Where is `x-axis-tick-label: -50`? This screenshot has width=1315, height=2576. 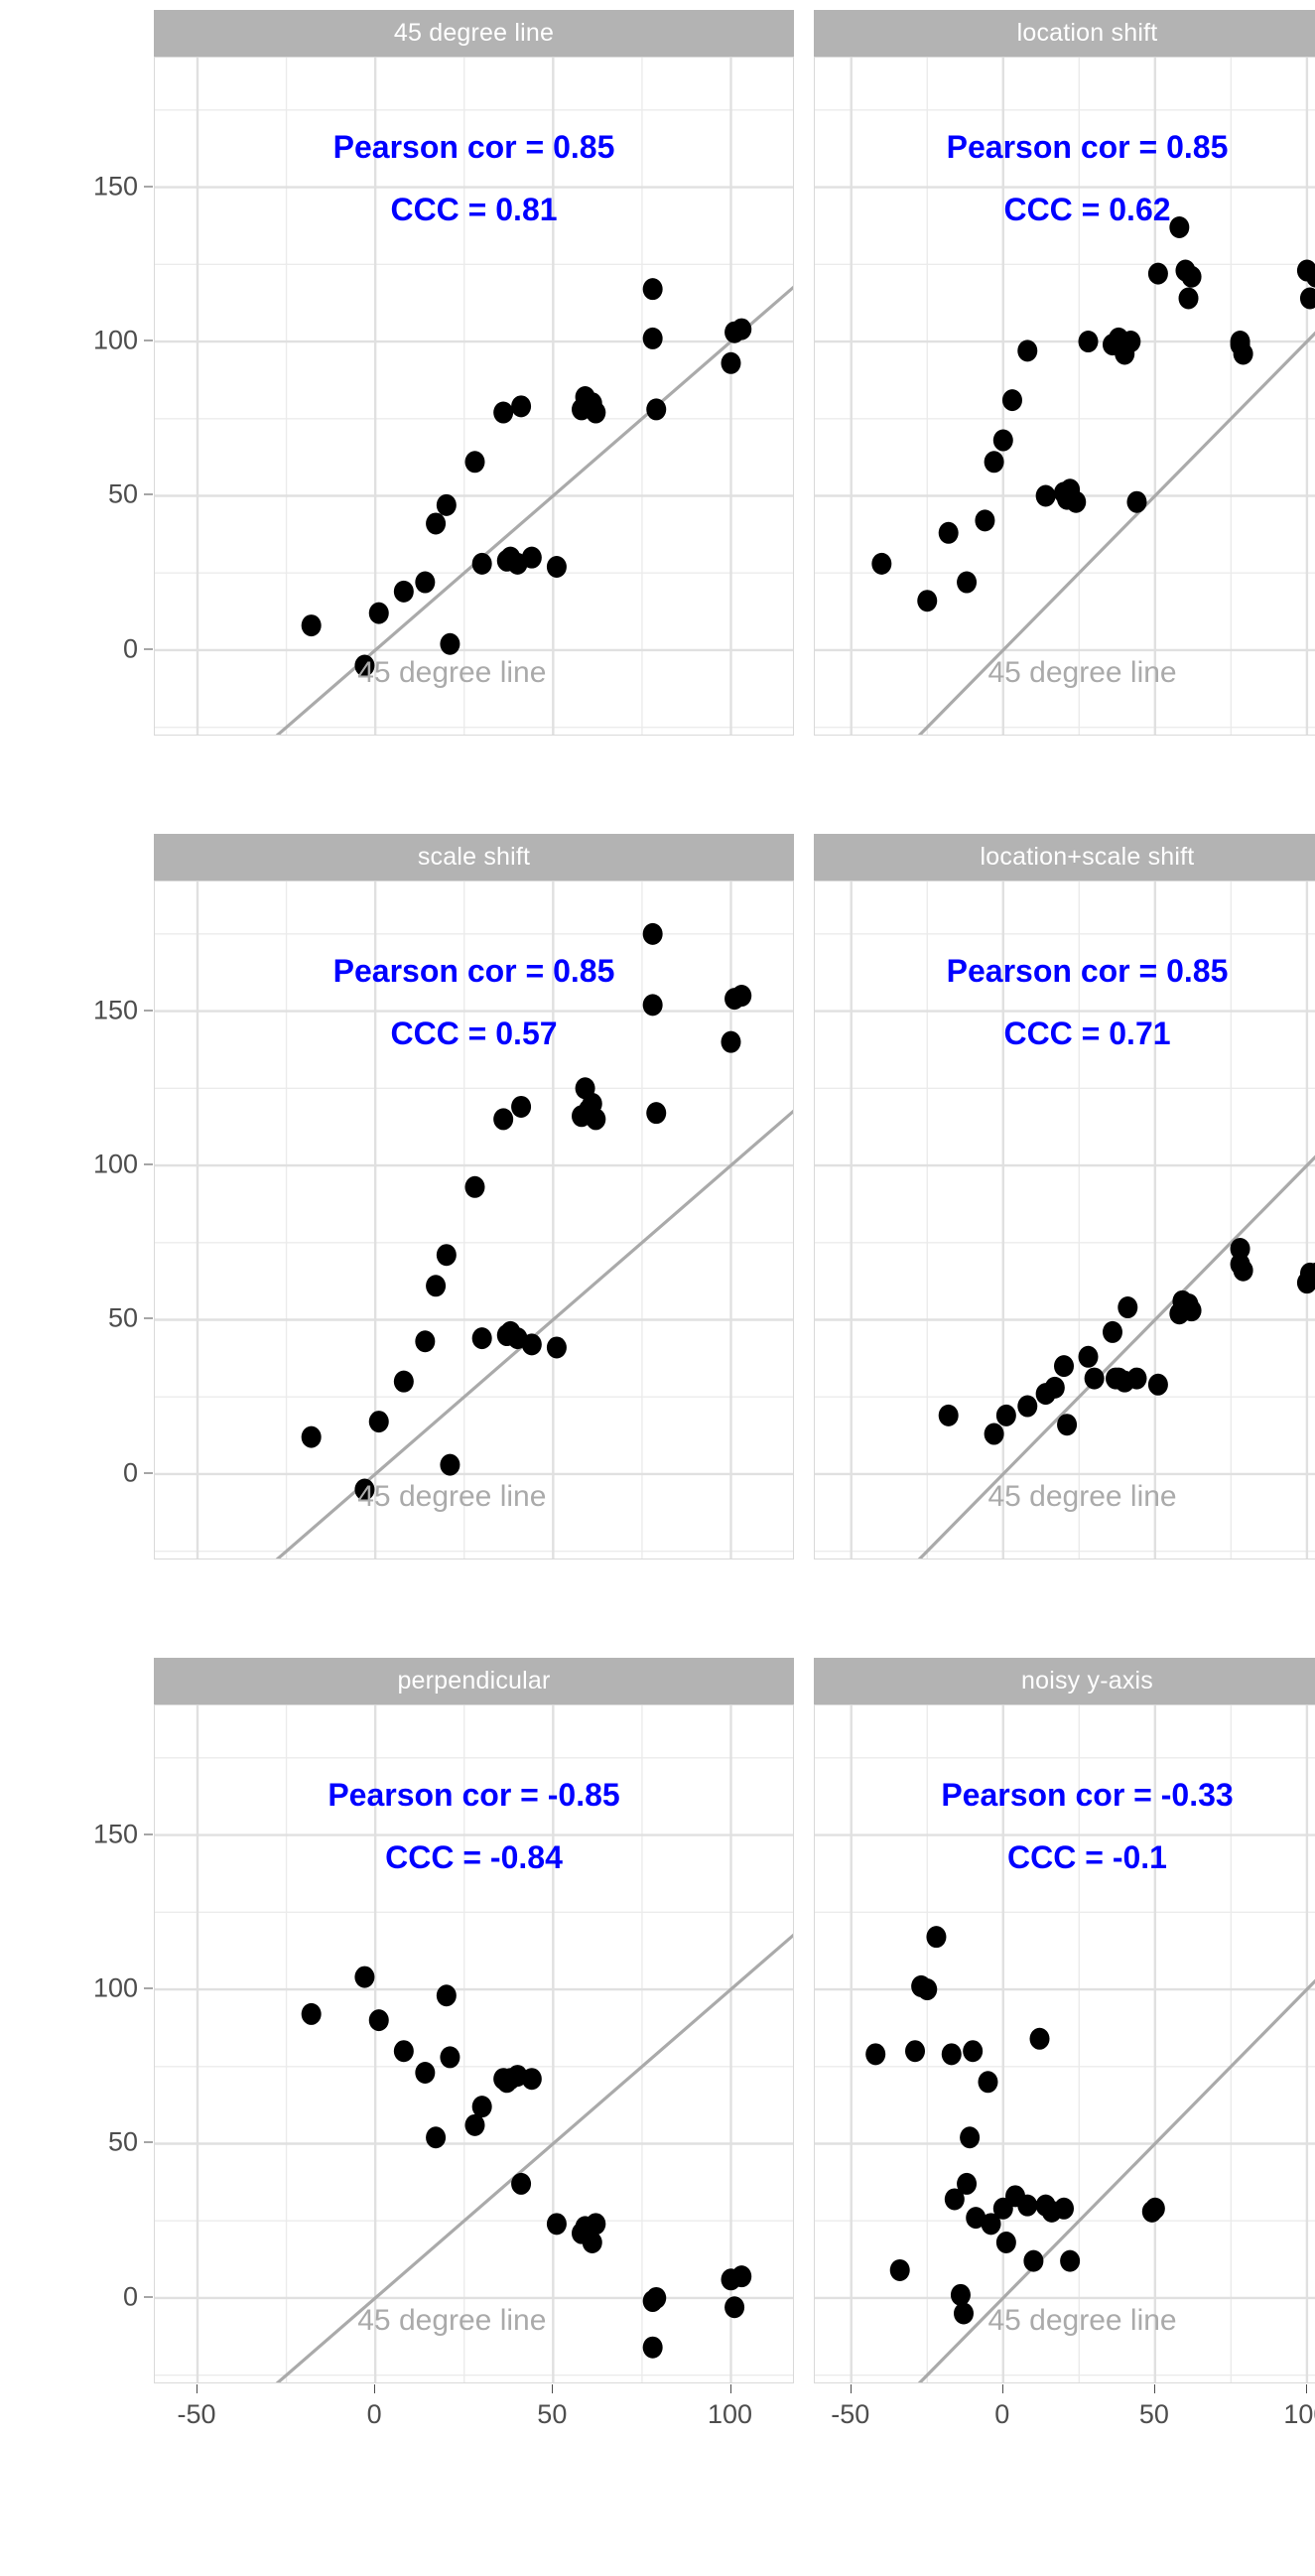
x-axis-tick-label: -50 is located at coordinates (197, 2414).